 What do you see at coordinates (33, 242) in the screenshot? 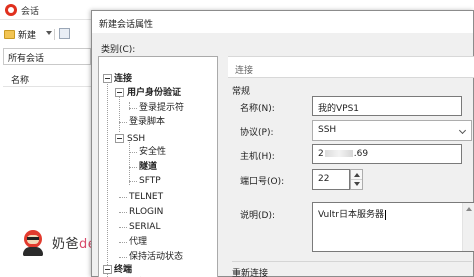
I see `watermark-avatar-icon` at bounding box center [33, 242].